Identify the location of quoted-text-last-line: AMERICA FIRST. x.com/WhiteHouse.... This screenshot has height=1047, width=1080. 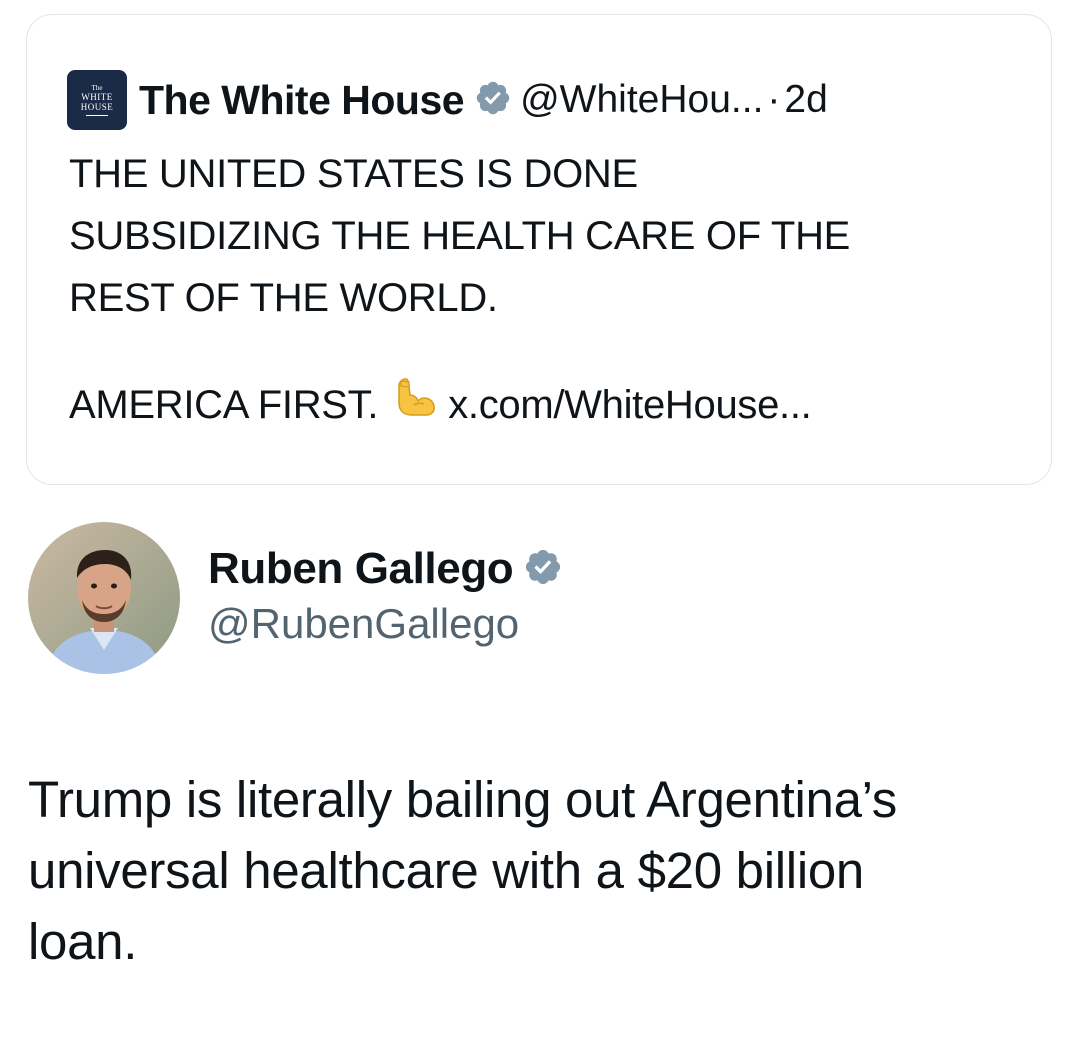
(549, 405).